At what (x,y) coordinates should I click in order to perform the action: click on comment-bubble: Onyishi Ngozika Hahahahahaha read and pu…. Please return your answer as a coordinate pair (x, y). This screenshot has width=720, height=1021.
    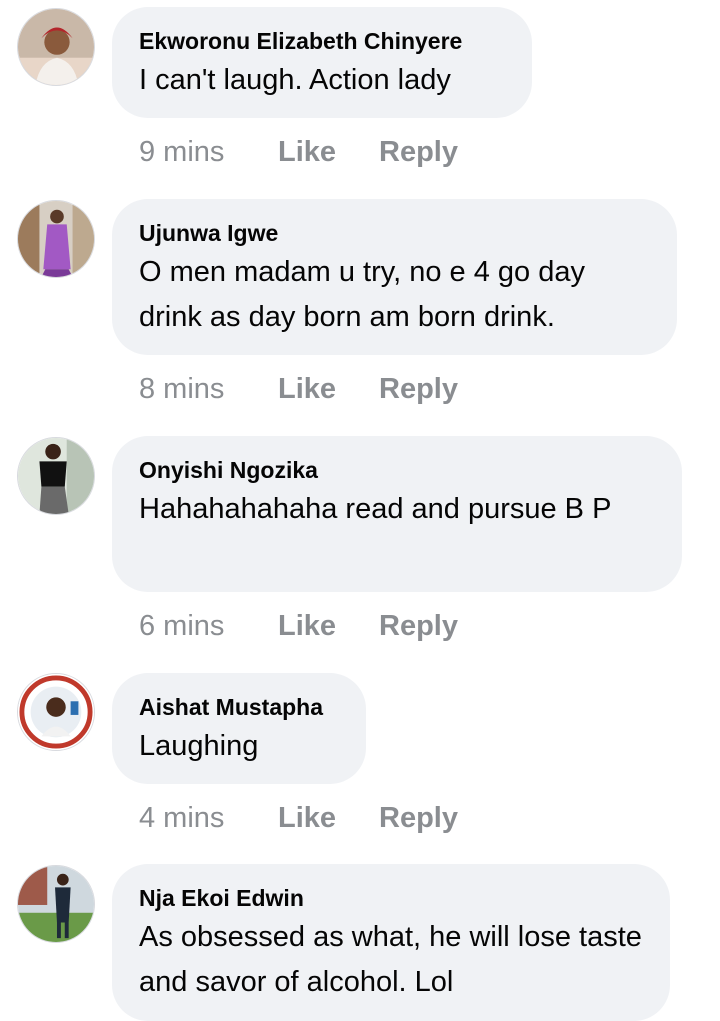
    Looking at the image, I should click on (397, 514).